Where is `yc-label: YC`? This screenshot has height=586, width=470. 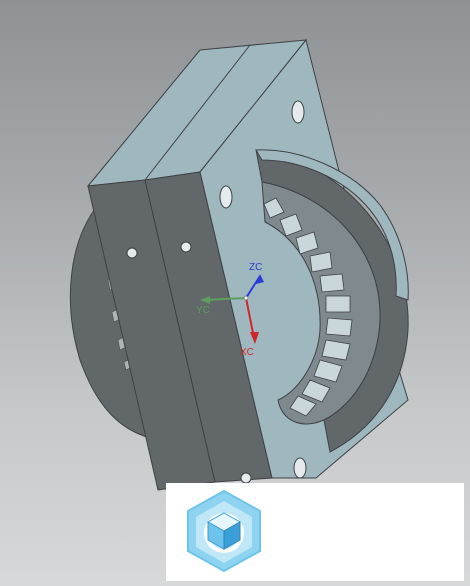 yc-label: YC is located at coordinates (203, 310).